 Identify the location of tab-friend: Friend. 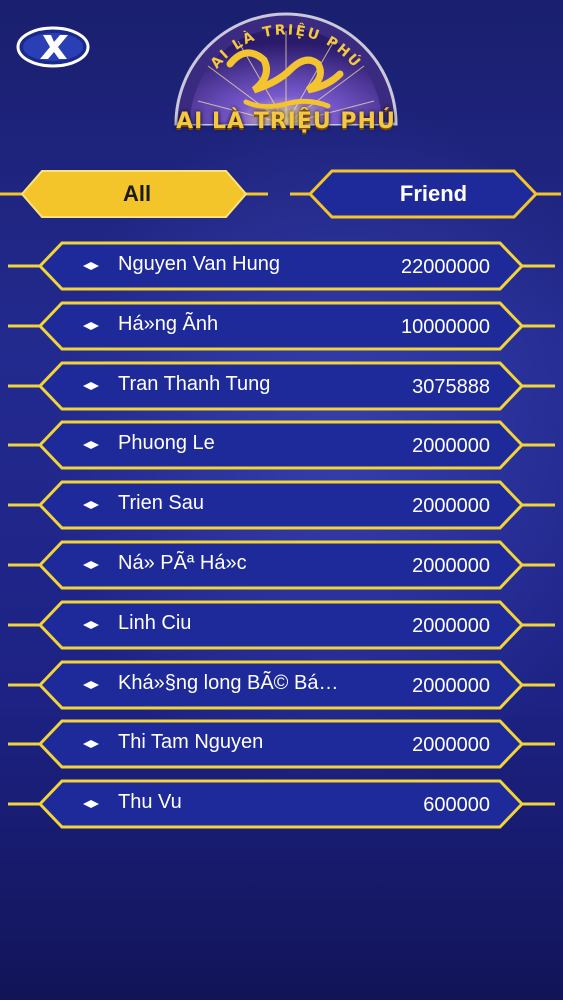
(426, 194).